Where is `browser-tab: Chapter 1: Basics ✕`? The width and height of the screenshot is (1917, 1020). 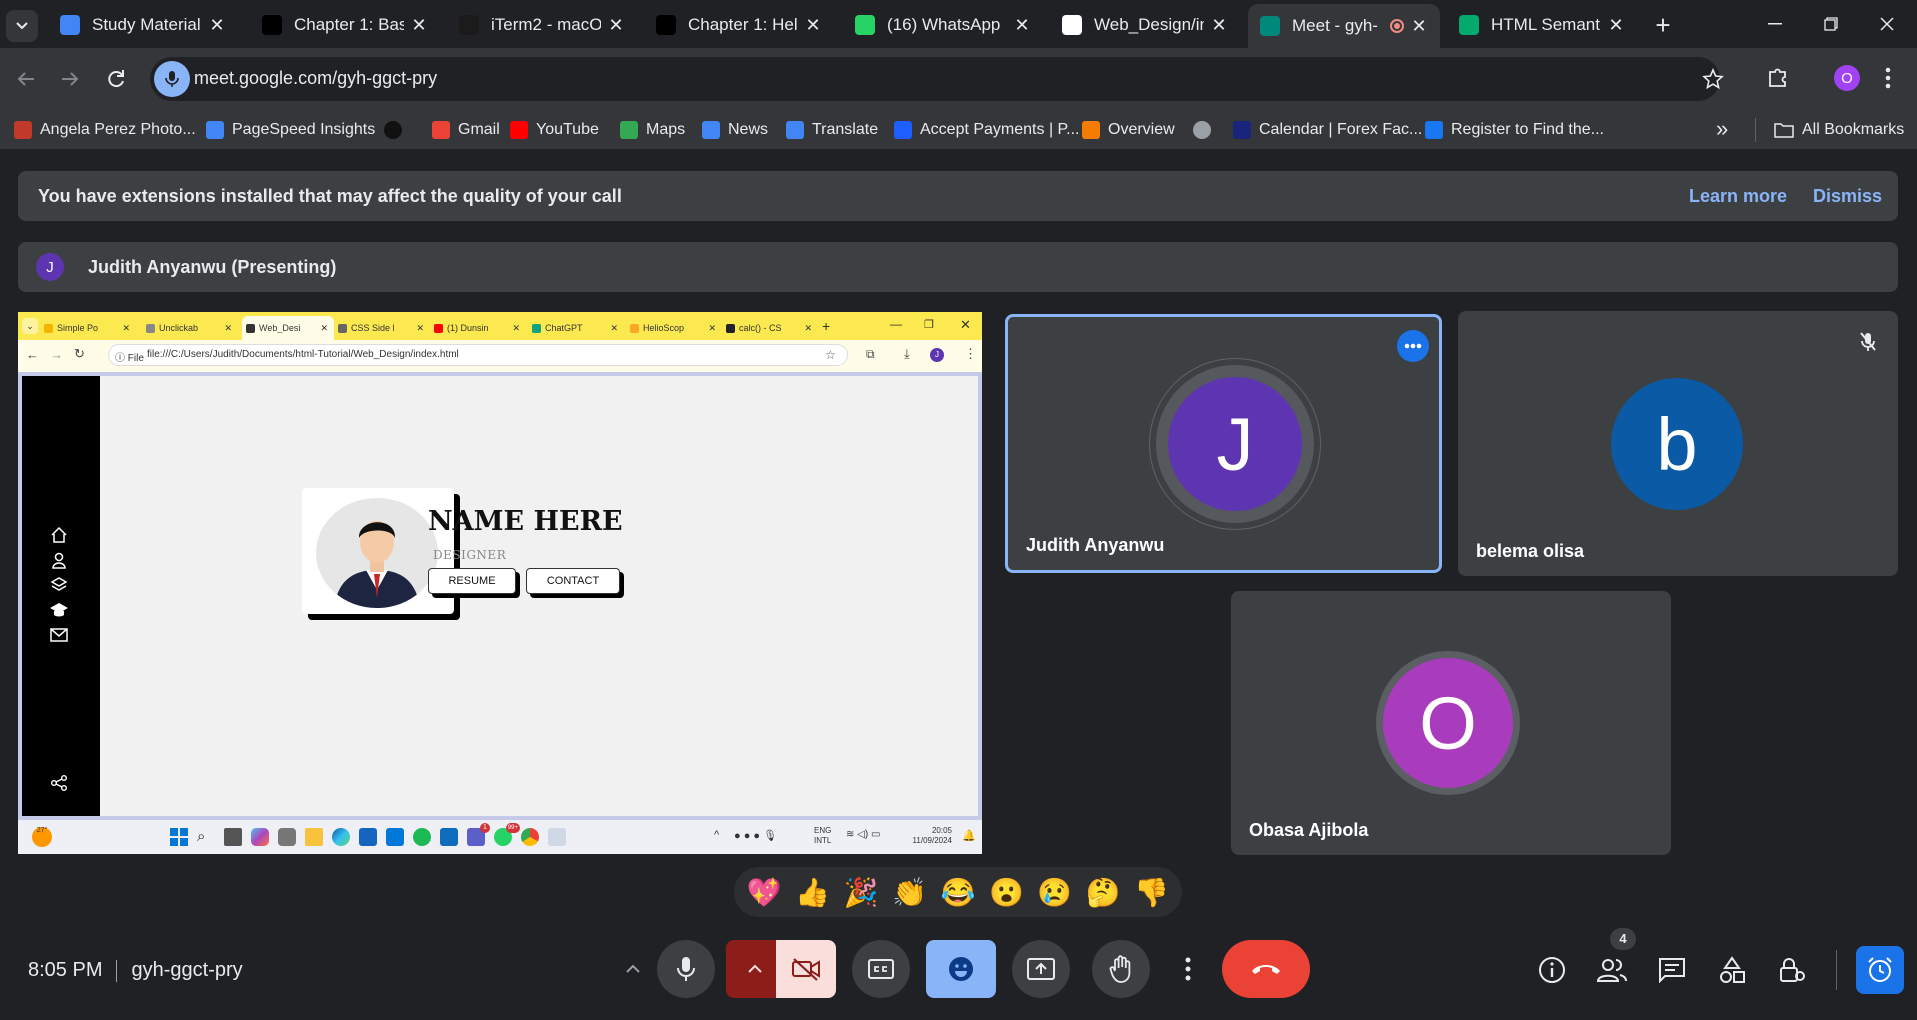 browser-tab: Chapter 1: Basics ✕ is located at coordinates (345, 25).